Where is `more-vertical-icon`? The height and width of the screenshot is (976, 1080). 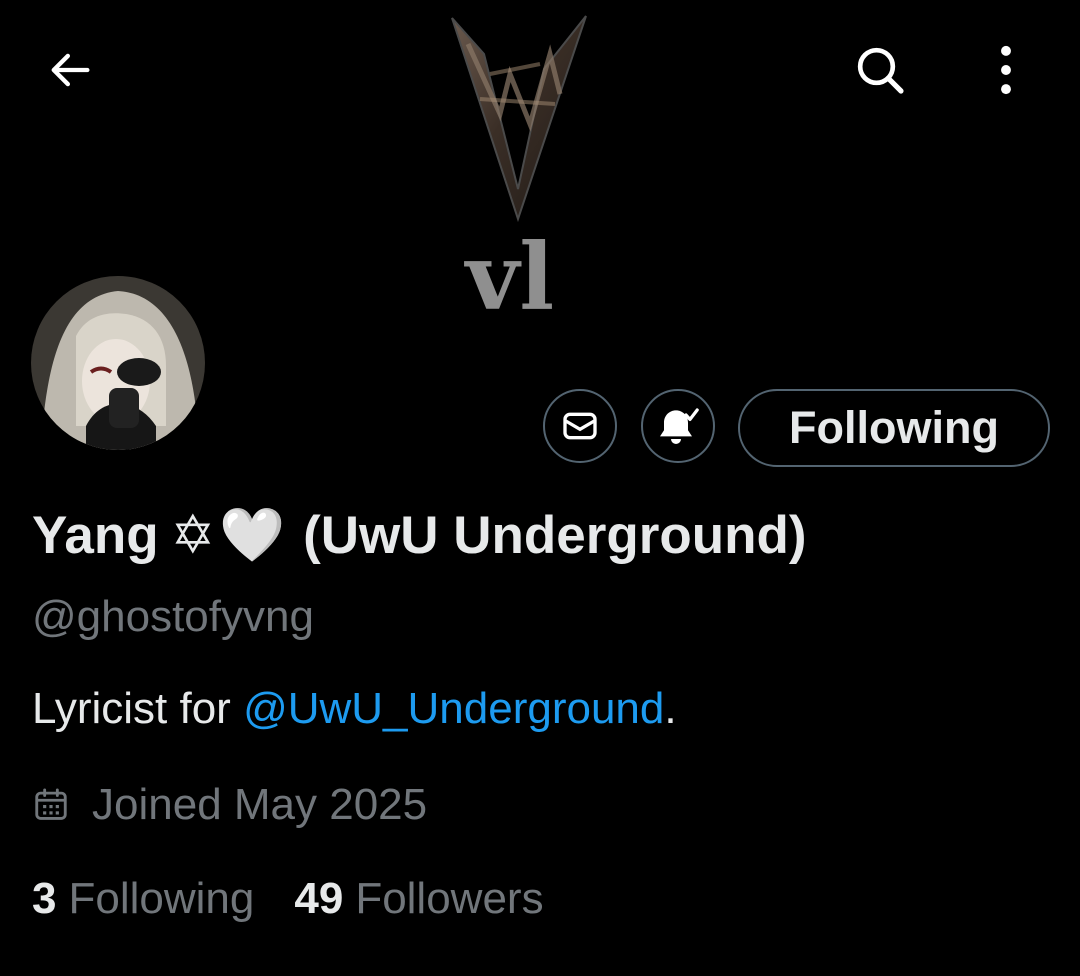 more-vertical-icon is located at coordinates (1006, 70).